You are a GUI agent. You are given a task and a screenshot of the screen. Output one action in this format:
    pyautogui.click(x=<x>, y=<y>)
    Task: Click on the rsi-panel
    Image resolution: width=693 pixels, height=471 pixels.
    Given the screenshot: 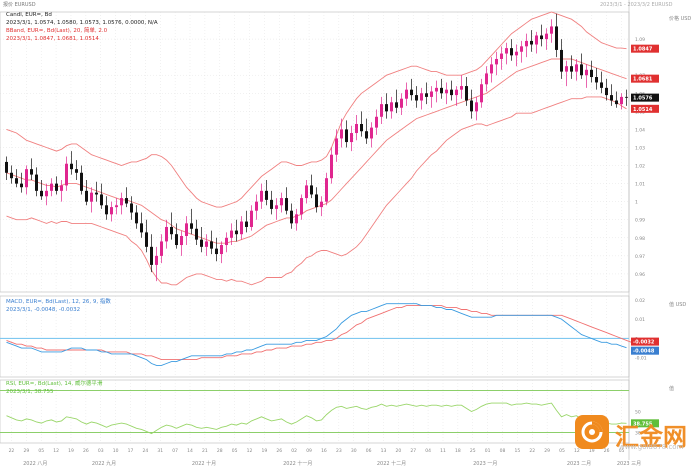 What is the action you would take?
    pyautogui.click(x=314, y=412)
    